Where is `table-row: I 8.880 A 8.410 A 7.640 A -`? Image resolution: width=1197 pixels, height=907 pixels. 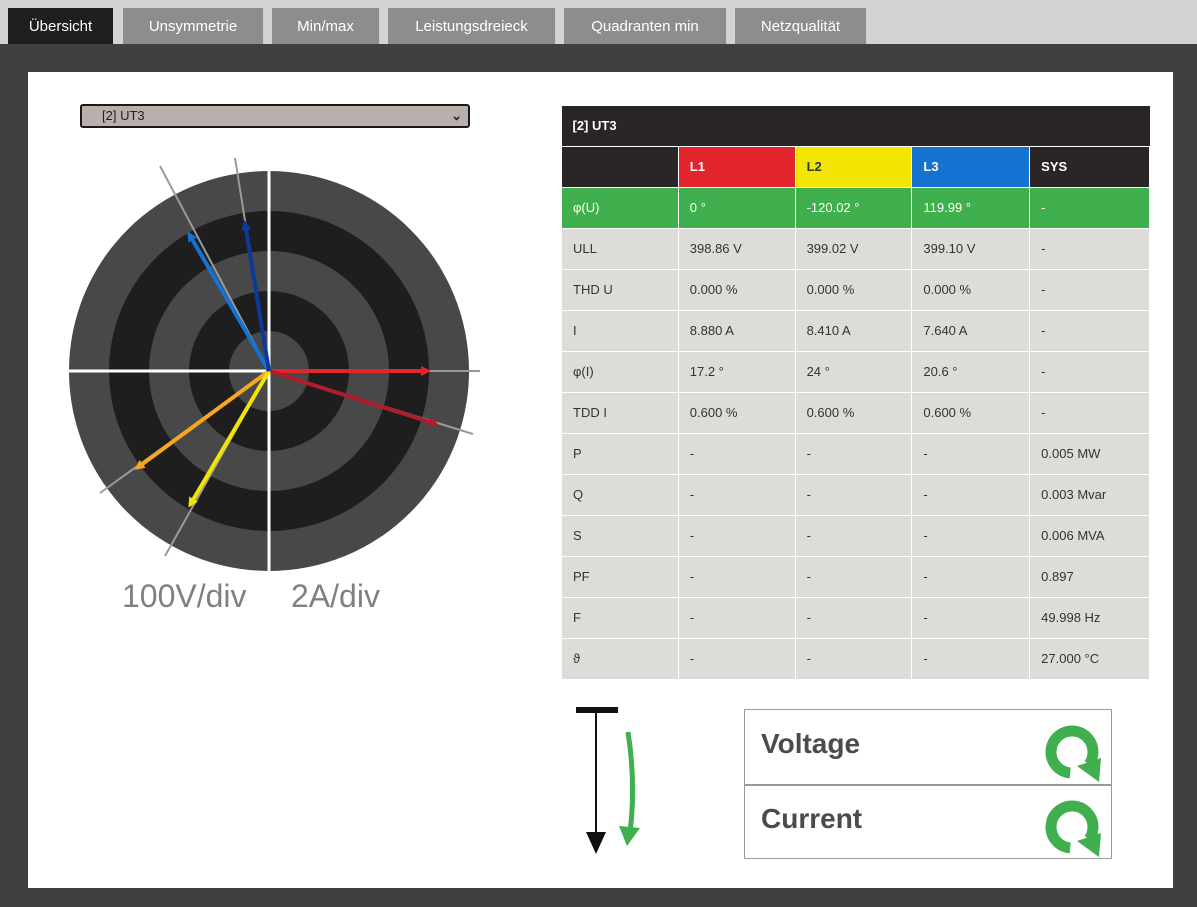
table-row: I 8.880 A 8.410 A 7.640 A - is located at coordinates (855, 330).